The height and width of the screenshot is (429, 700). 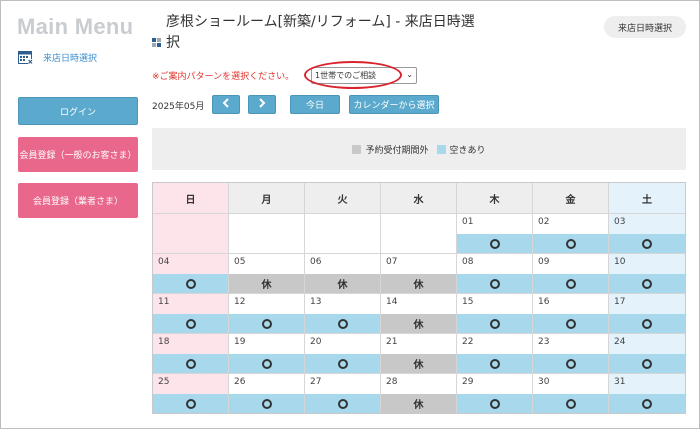 I want to click on weekday-header: 月, so click(x=267, y=198).